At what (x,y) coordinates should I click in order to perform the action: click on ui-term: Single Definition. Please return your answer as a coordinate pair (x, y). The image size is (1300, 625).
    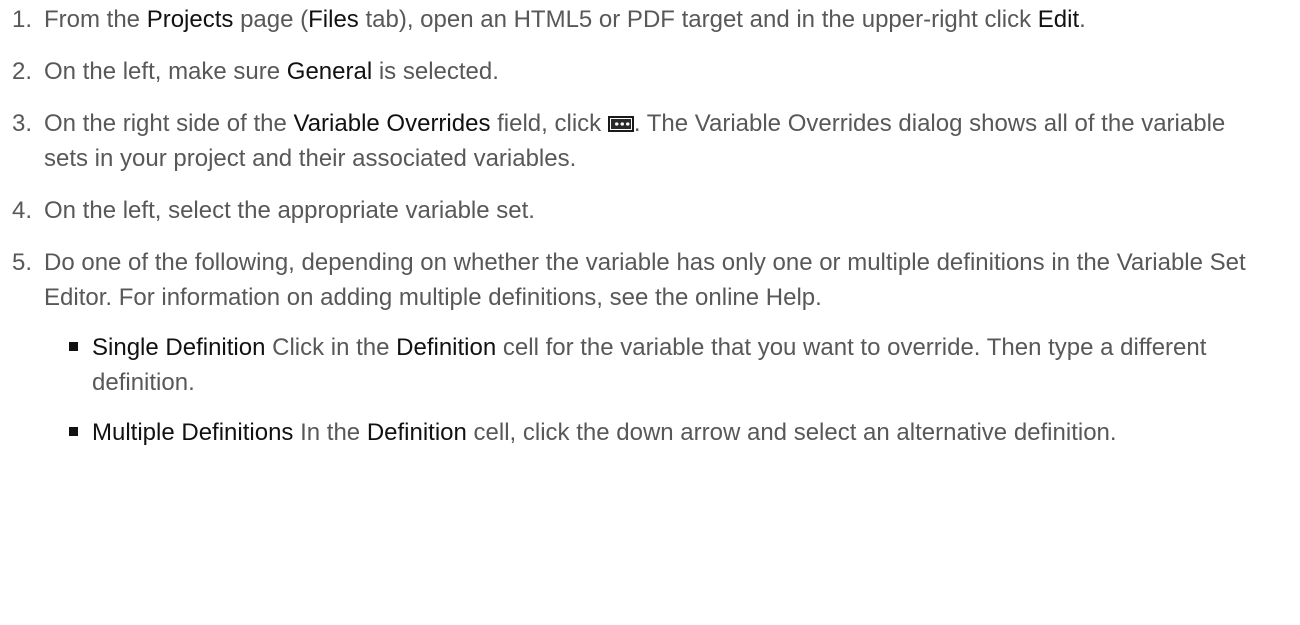
    Looking at the image, I should click on (179, 347).